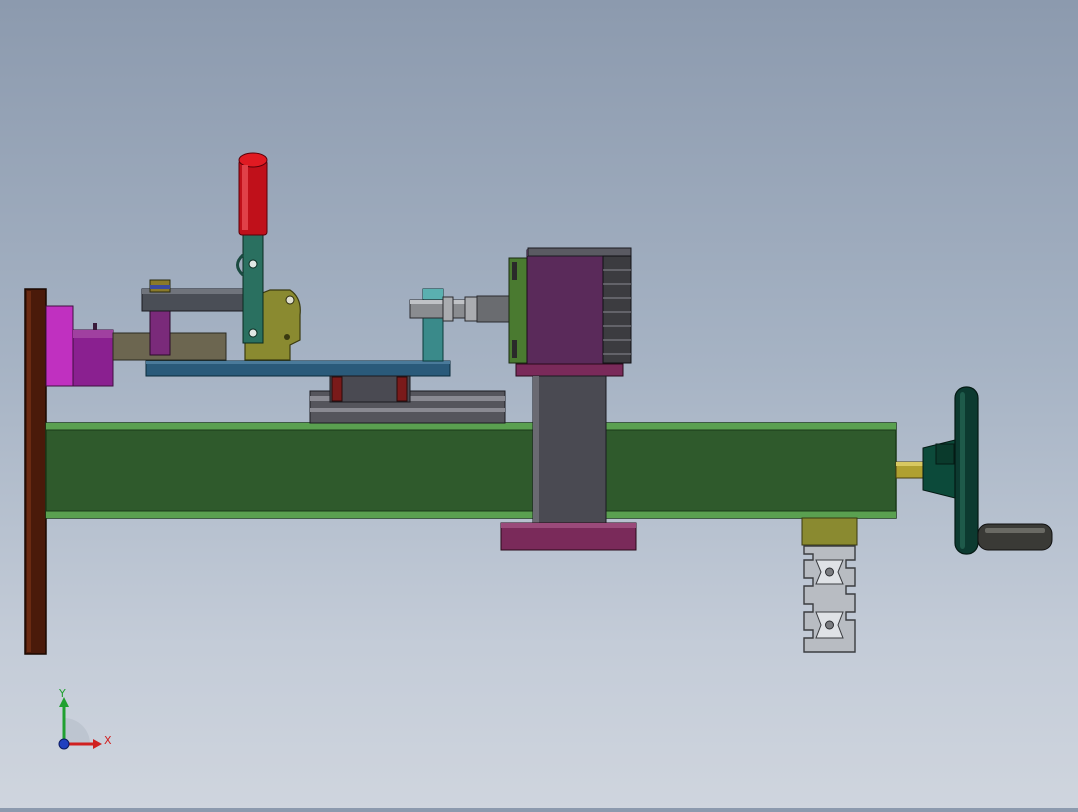  I want to click on z-axis-dot, so click(64, 744).